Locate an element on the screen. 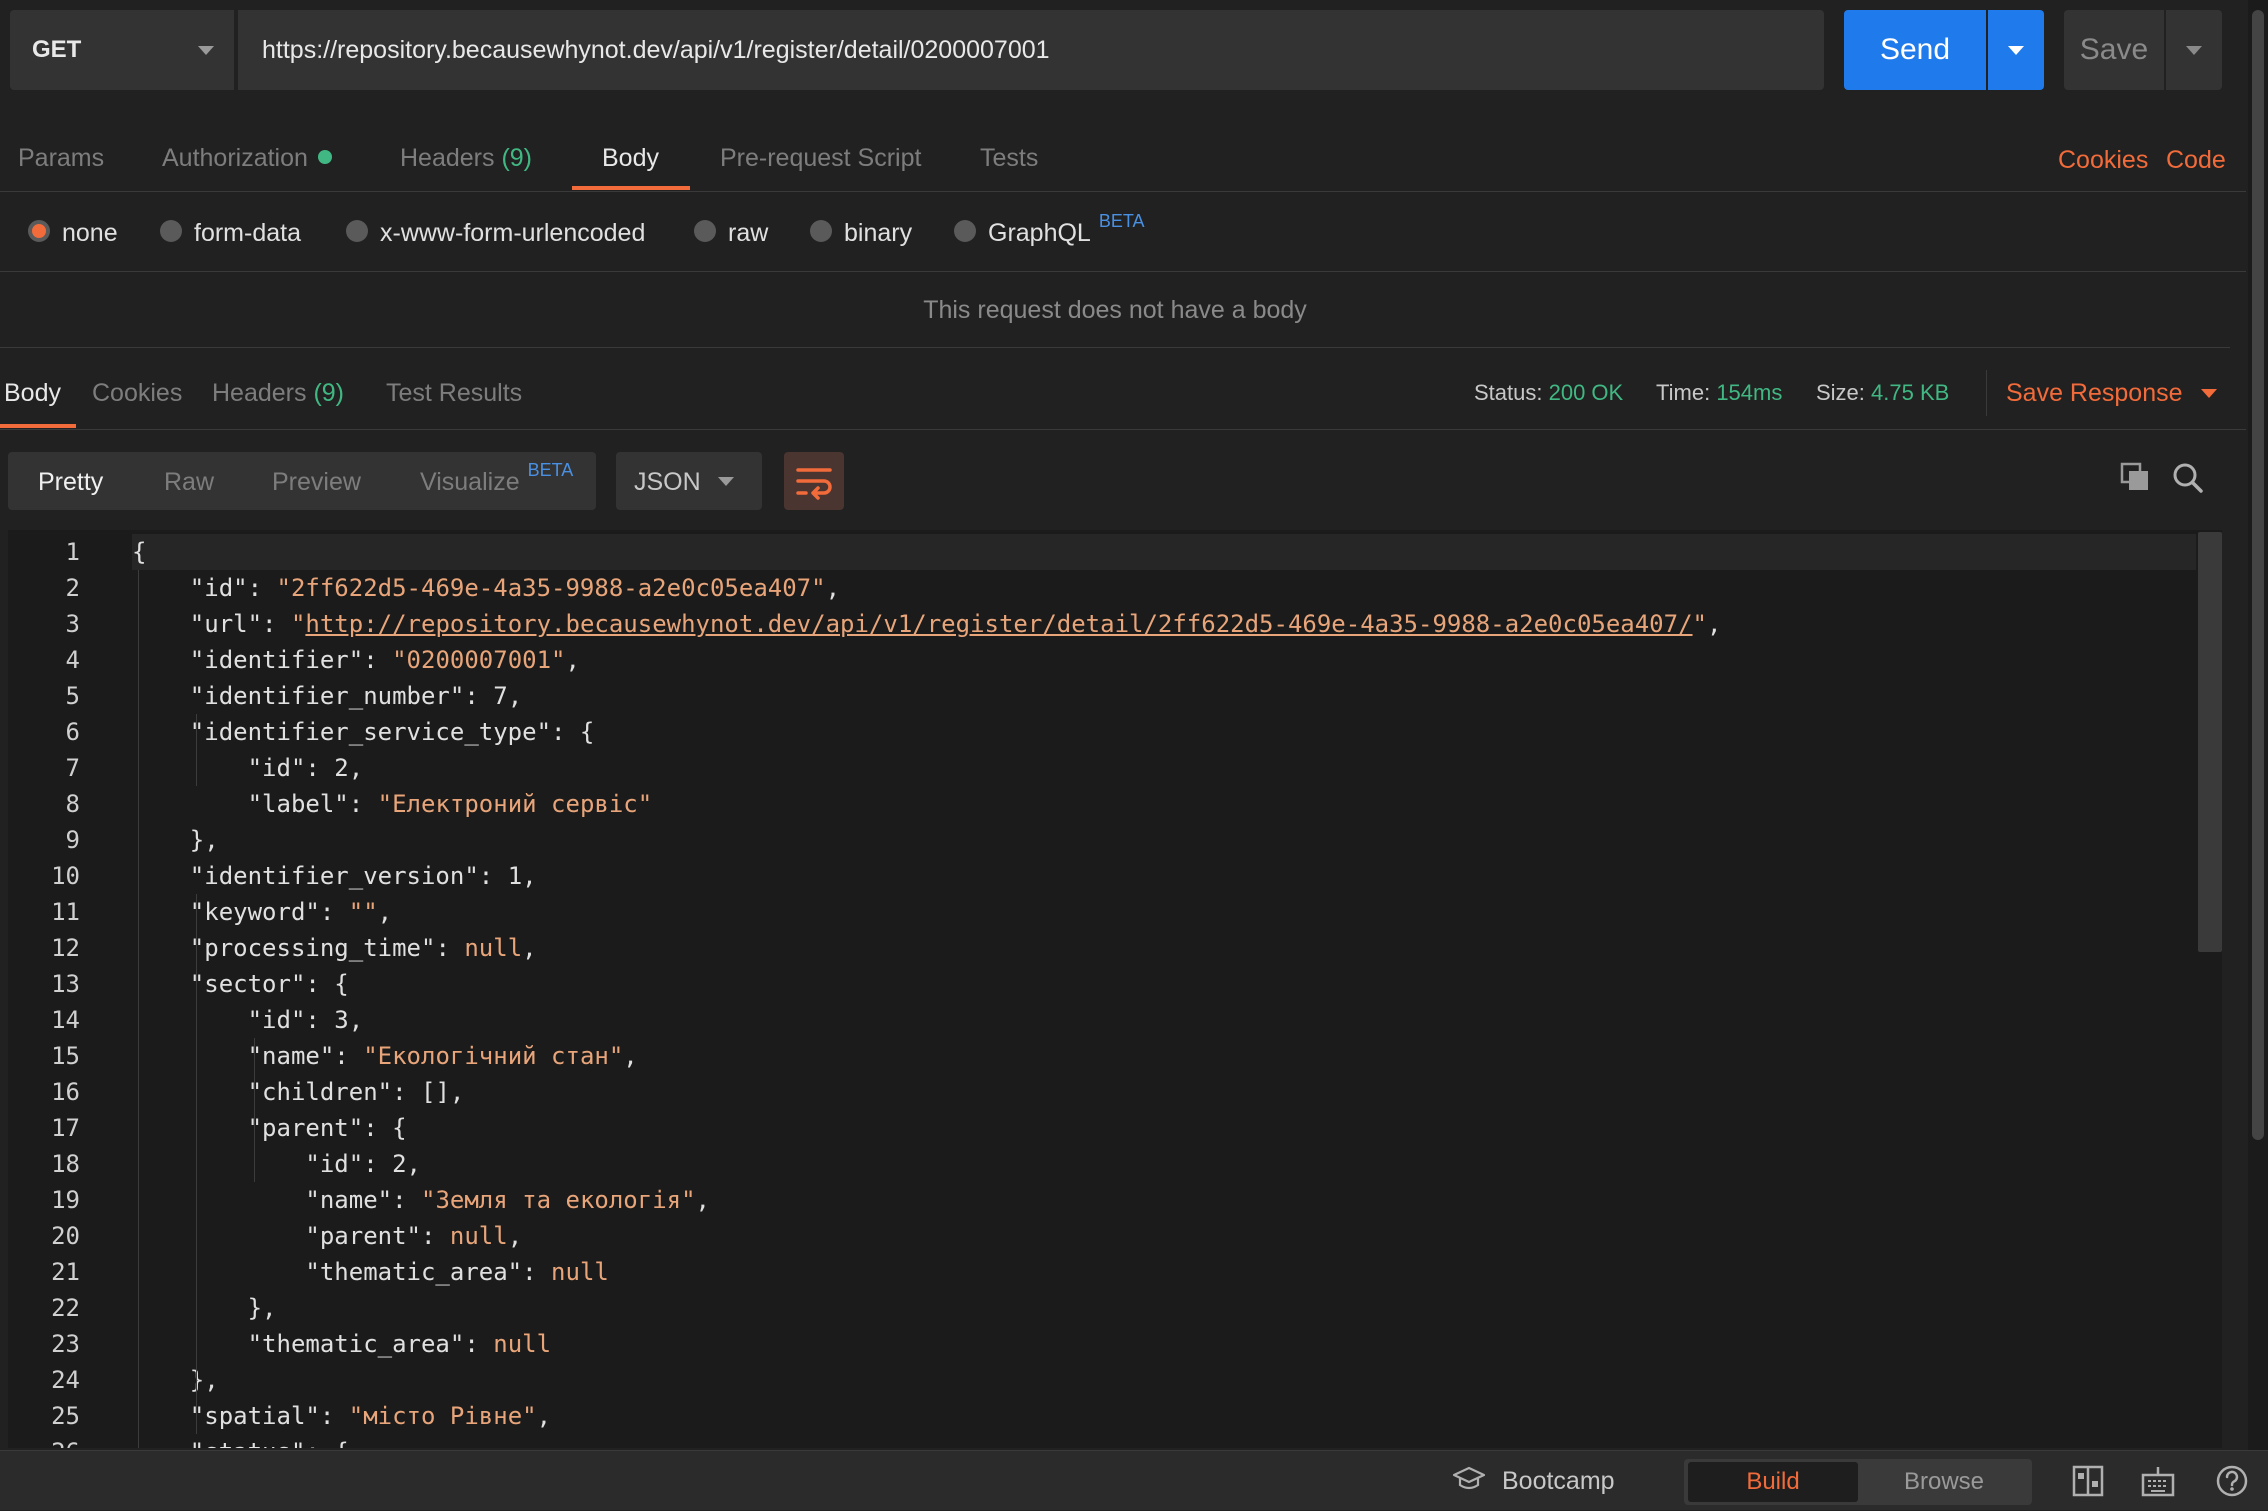 The height and width of the screenshot is (1511, 2268). tab-authorization: Authorization is located at coordinates (247, 158).